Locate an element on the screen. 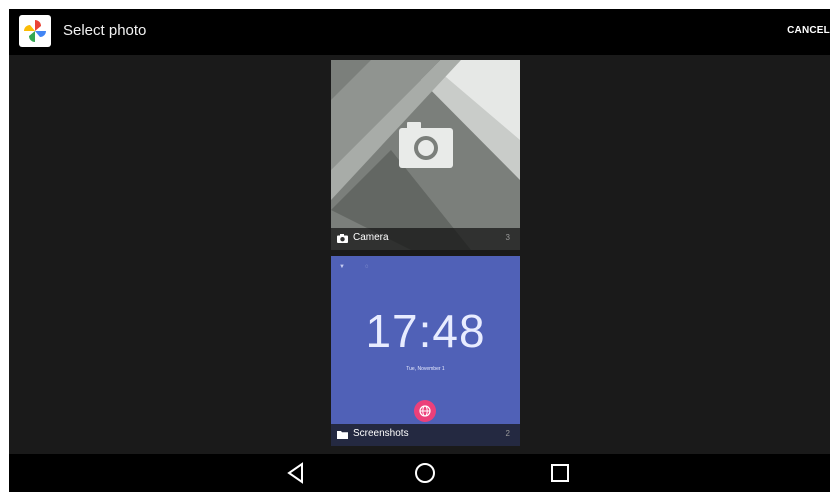 The image size is (834, 493). lockscreen-clock: 17:48 is located at coordinates (425, 331).